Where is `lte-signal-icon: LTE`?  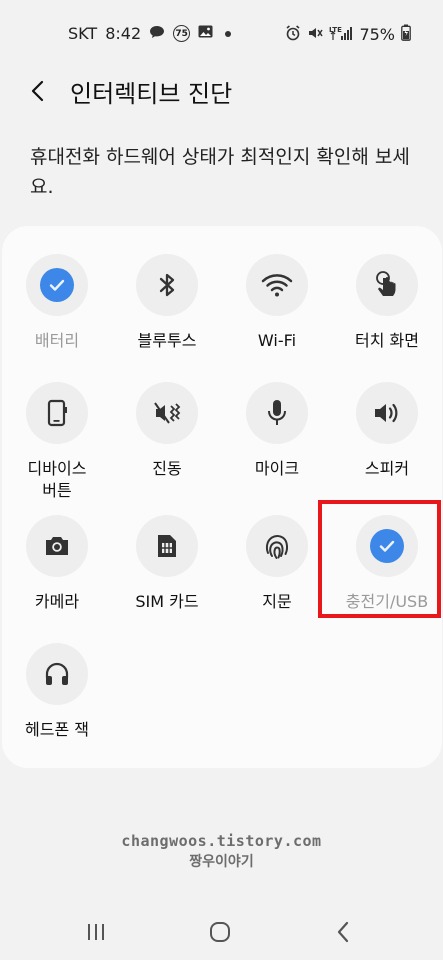
lte-signal-icon: LTE is located at coordinates (341, 35).